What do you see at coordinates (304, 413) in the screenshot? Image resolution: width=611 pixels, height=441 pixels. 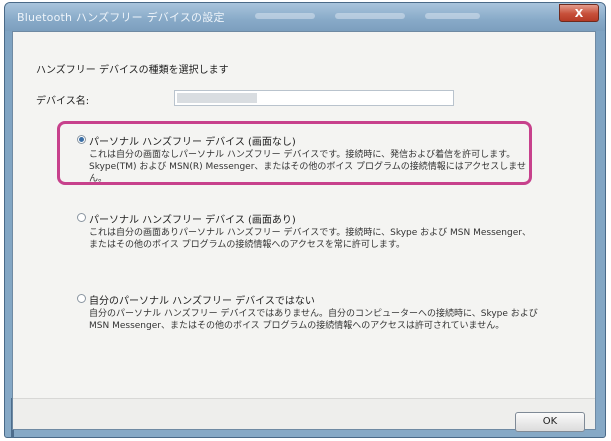 I see `button-bar` at bounding box center [304, 413].